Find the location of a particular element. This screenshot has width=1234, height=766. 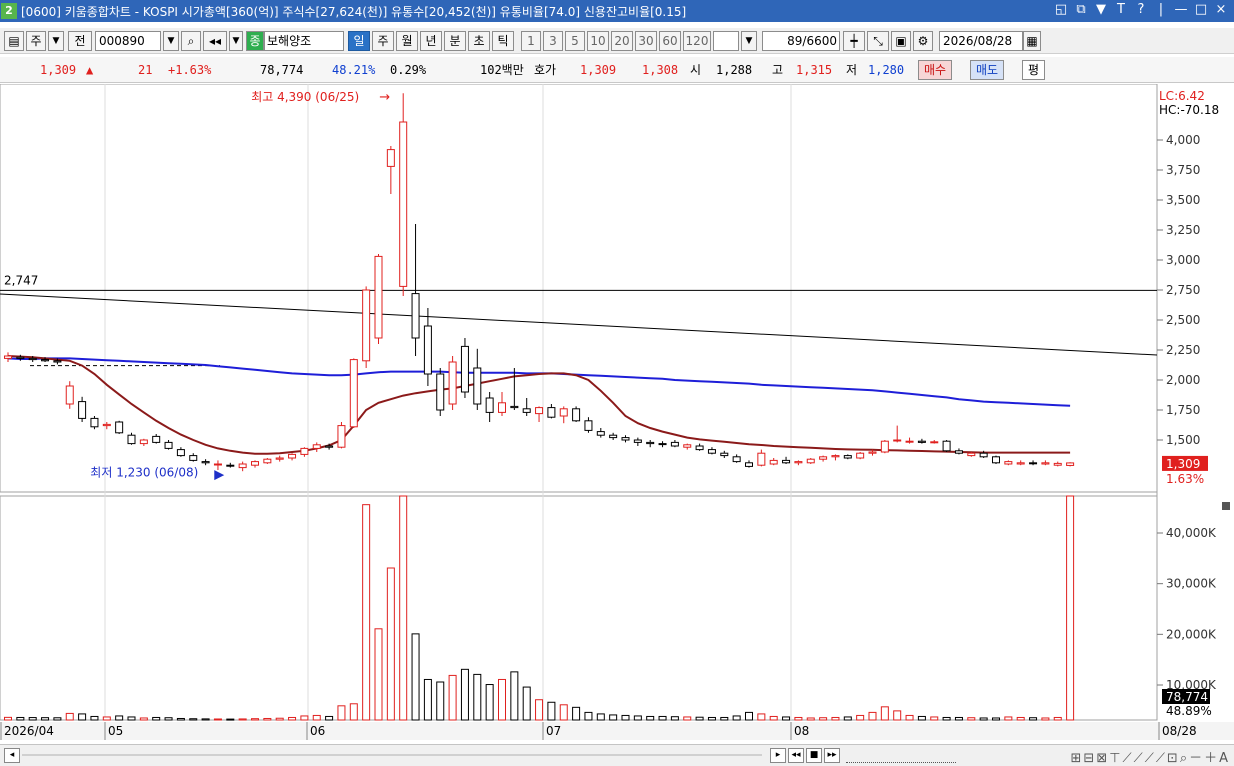

price-tick-label: 3,000 is located at coordinates (1183, 260).